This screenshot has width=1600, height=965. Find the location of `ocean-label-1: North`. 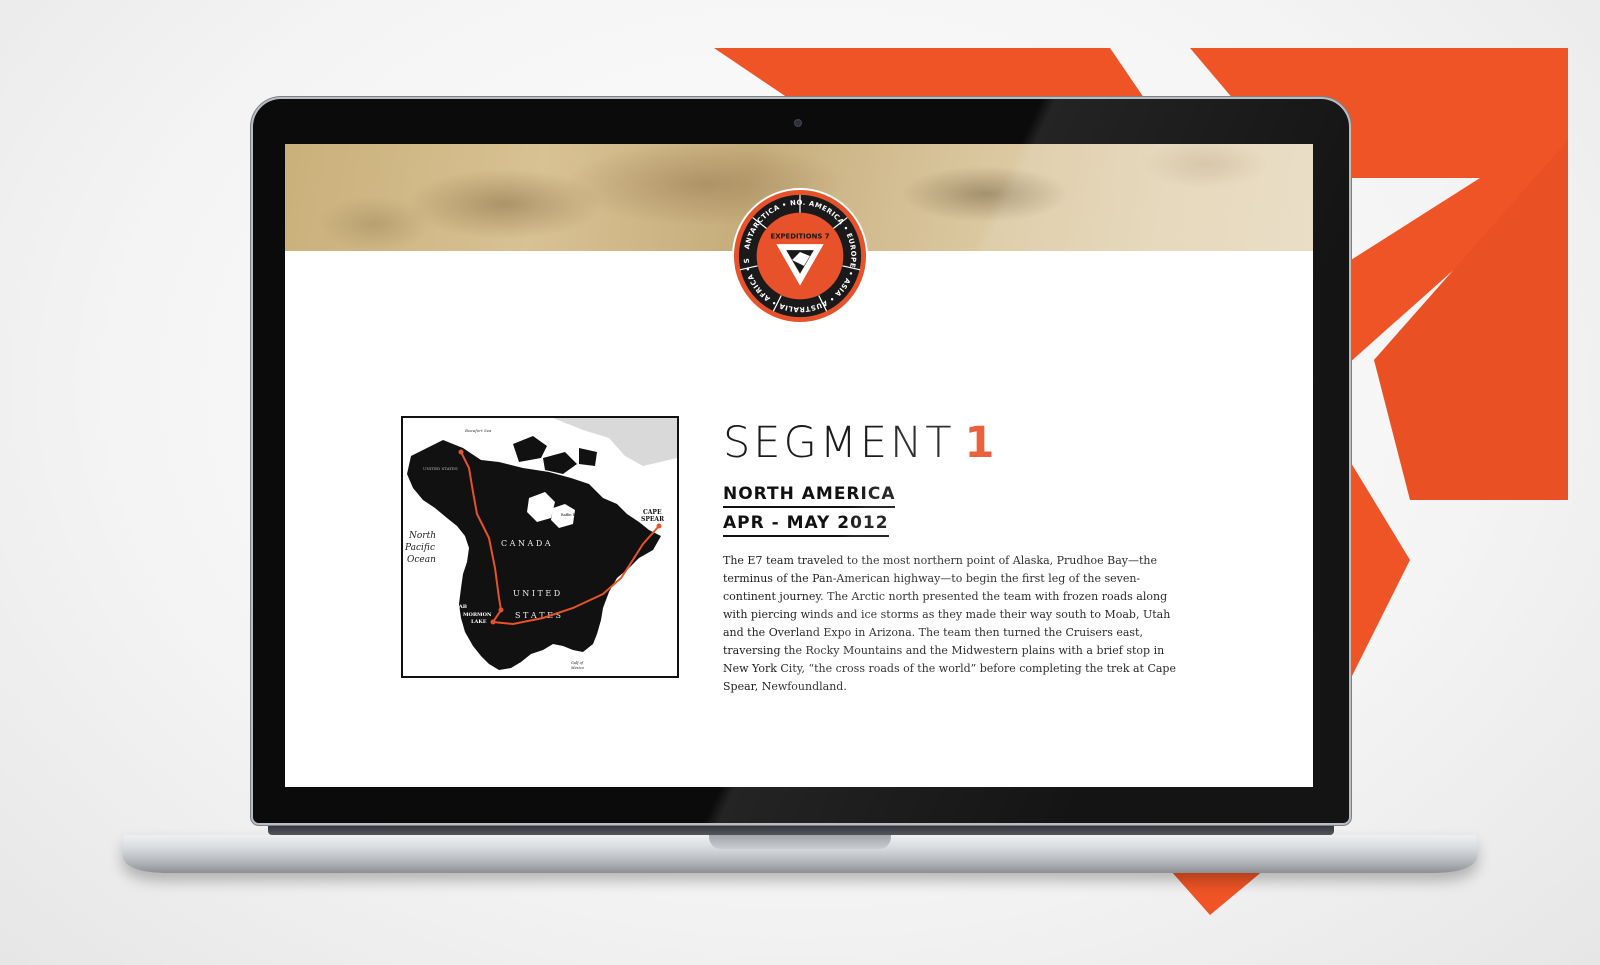

ocean-label-1: North is located at coordinates (422, 536).